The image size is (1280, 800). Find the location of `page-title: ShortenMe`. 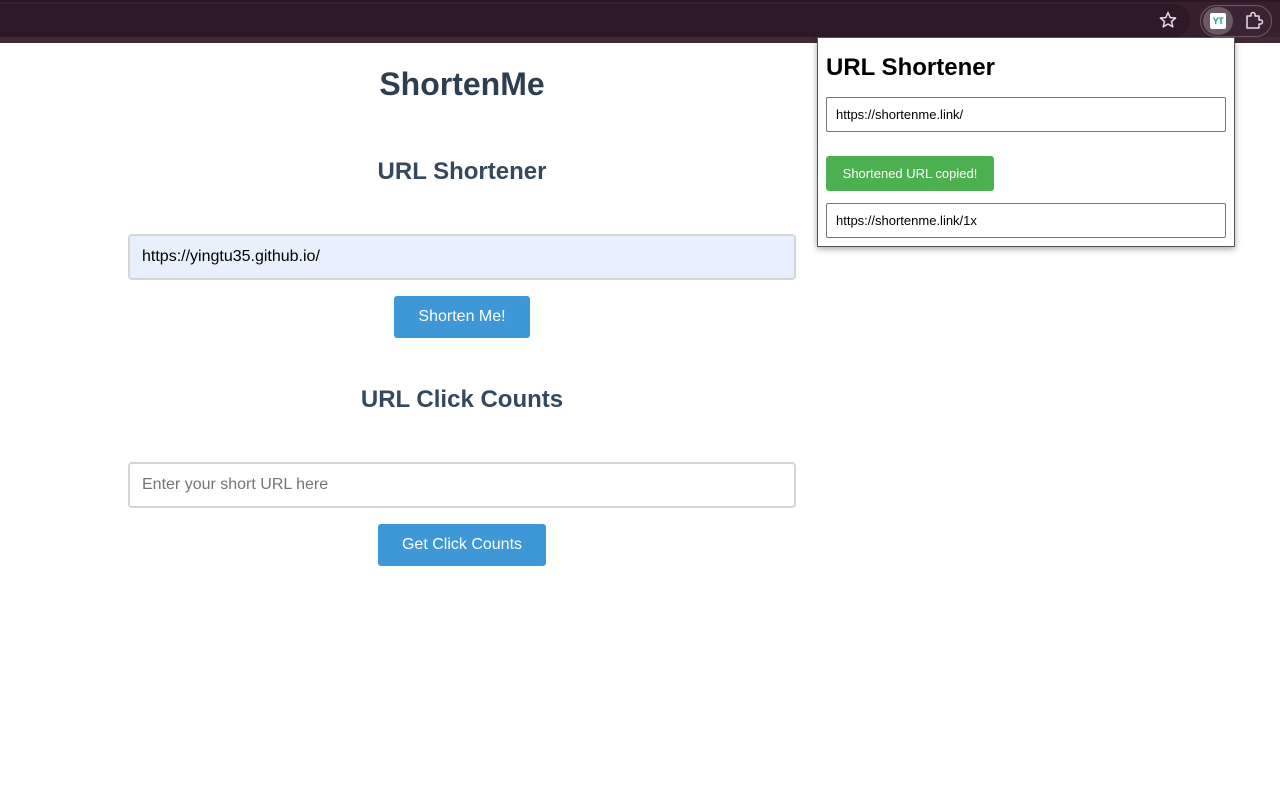

page-title: ShortenMe is located at coordinates (462, 84).